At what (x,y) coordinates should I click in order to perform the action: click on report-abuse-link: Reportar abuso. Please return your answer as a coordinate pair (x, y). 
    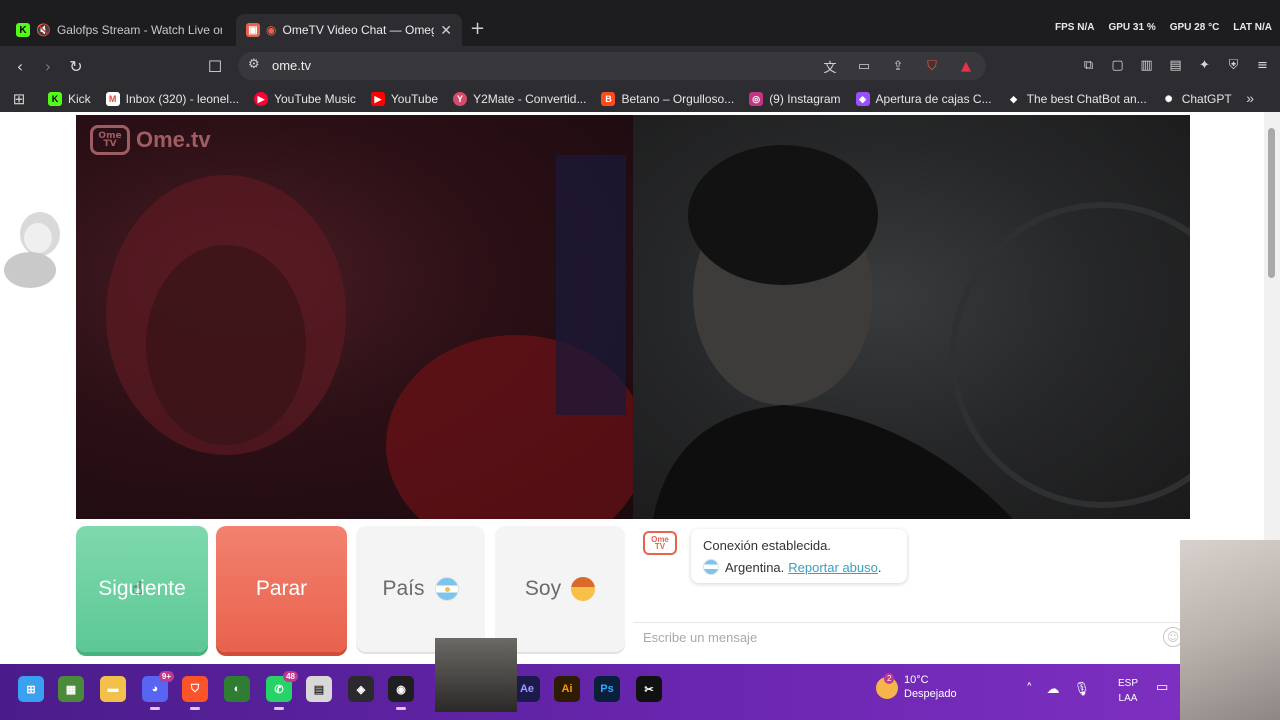
    Looking at the image, I should click on (833, 567).